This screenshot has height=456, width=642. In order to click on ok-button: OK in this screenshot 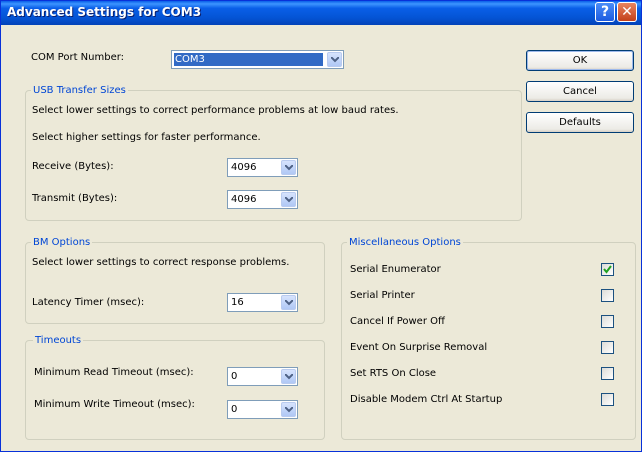, I will do `click(580, 60)`.